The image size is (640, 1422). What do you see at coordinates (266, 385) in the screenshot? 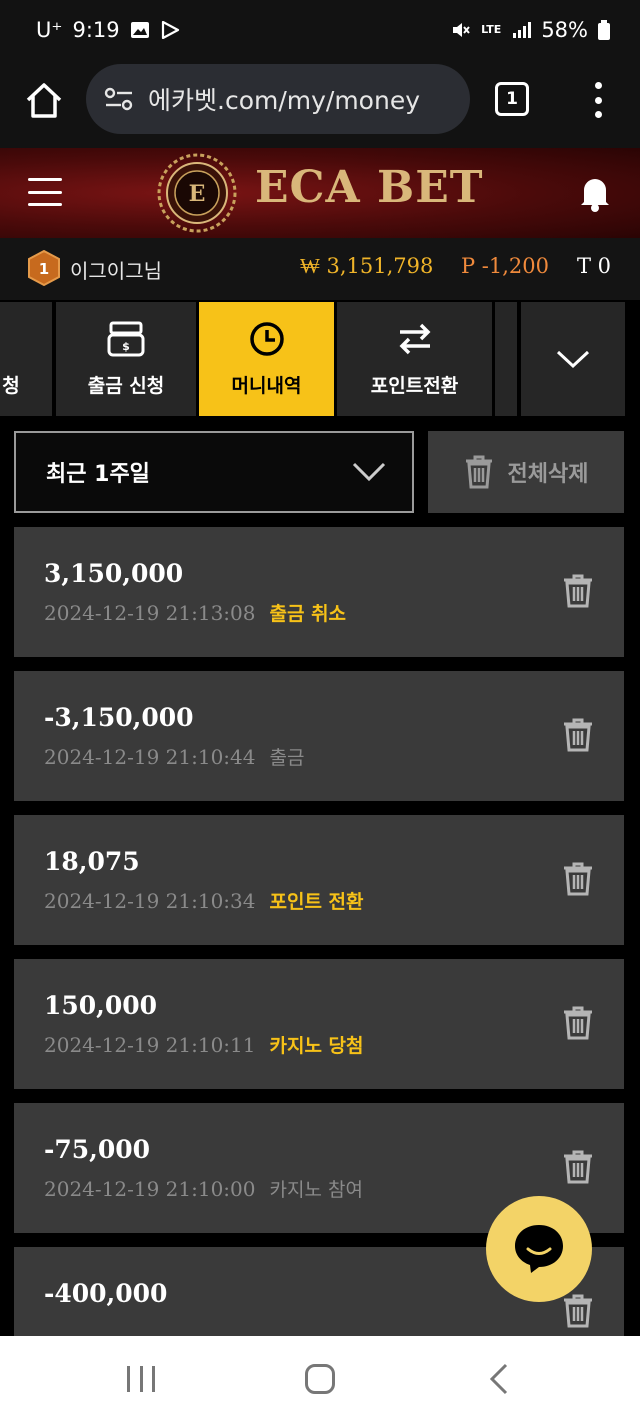
I see `tab-label: 머니내역` at bounding box center [266, 385].